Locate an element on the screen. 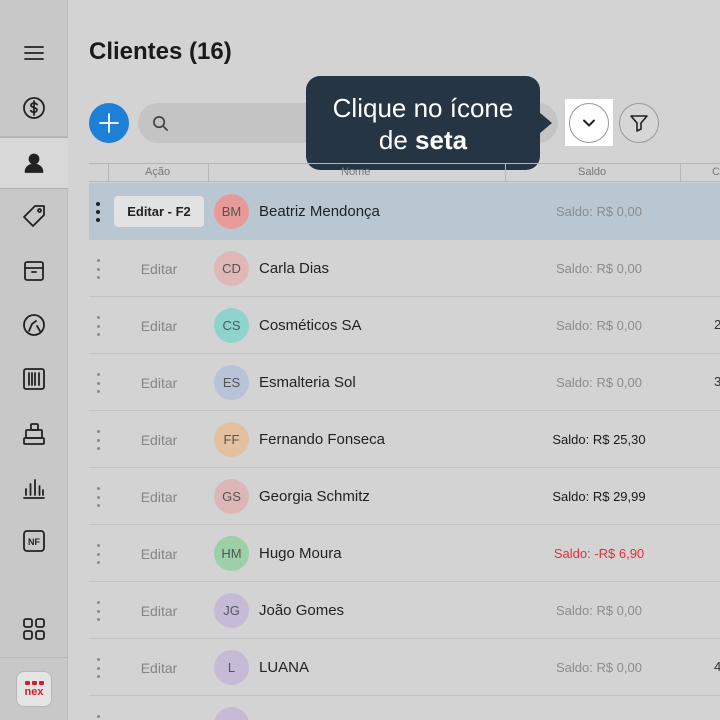 The height and width of the screenshot is (720, 720). header-name: Nome is located at coordinates (355, 172).